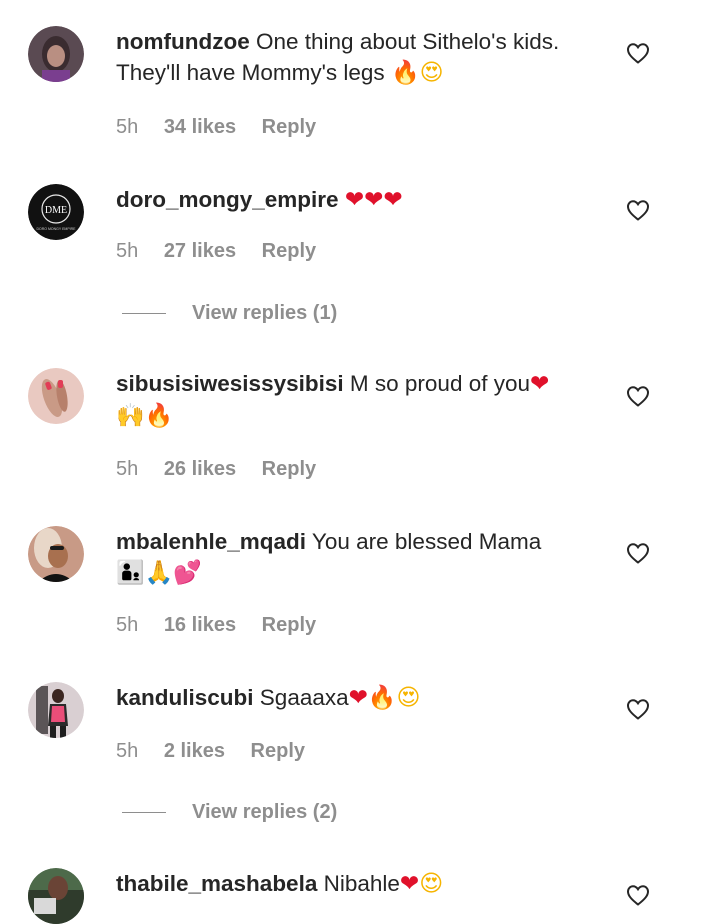  I want to click on comment-meta: 5h 16 likes Reply, so click(216, 625).